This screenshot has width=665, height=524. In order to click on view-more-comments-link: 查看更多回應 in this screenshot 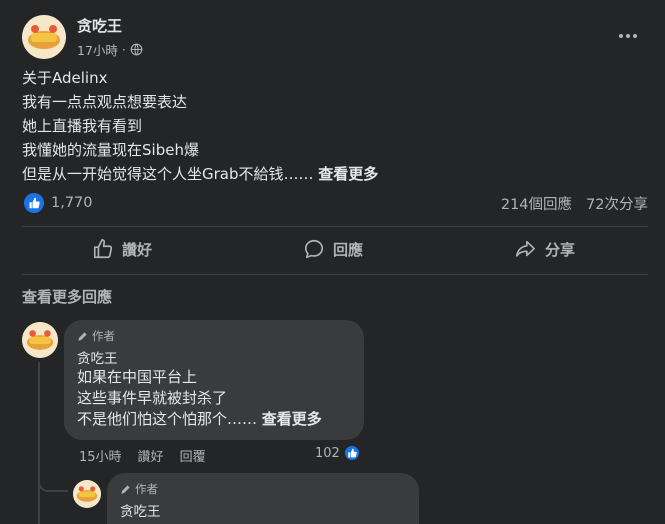, I will do `click(67, 296)`.